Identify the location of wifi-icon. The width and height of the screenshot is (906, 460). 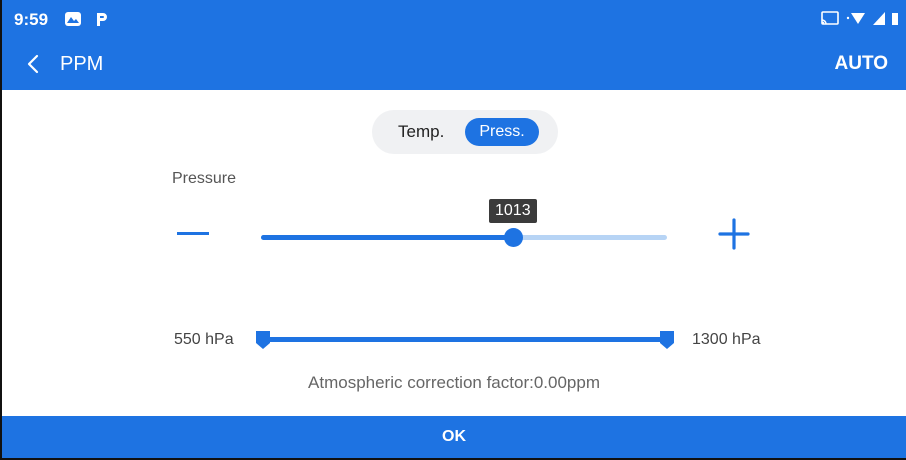
(856, 20).